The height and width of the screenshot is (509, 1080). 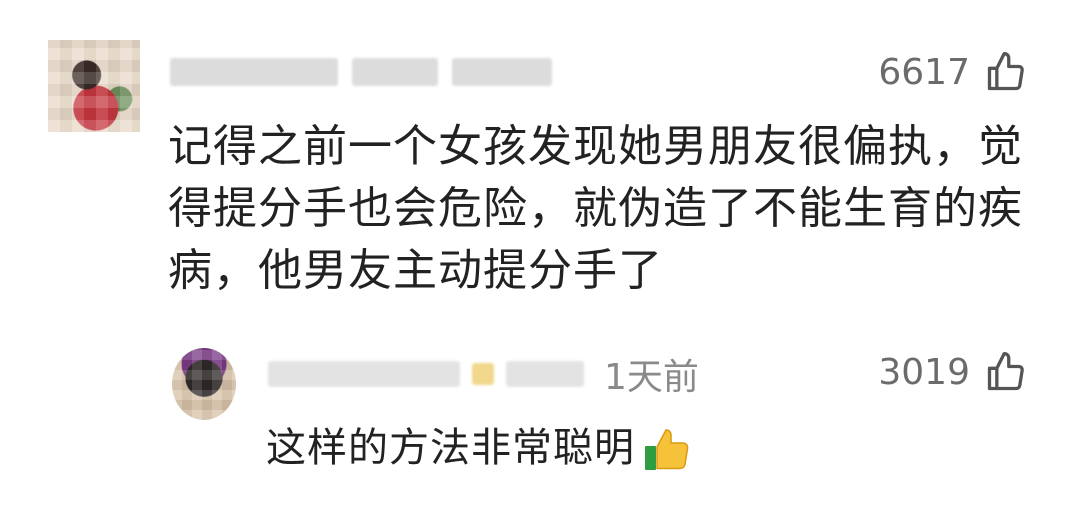 I want to click on commenter-location-redacted, so click(x=395, y=72).